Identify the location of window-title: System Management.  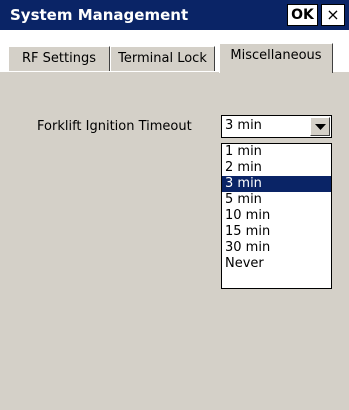
(99, 15).